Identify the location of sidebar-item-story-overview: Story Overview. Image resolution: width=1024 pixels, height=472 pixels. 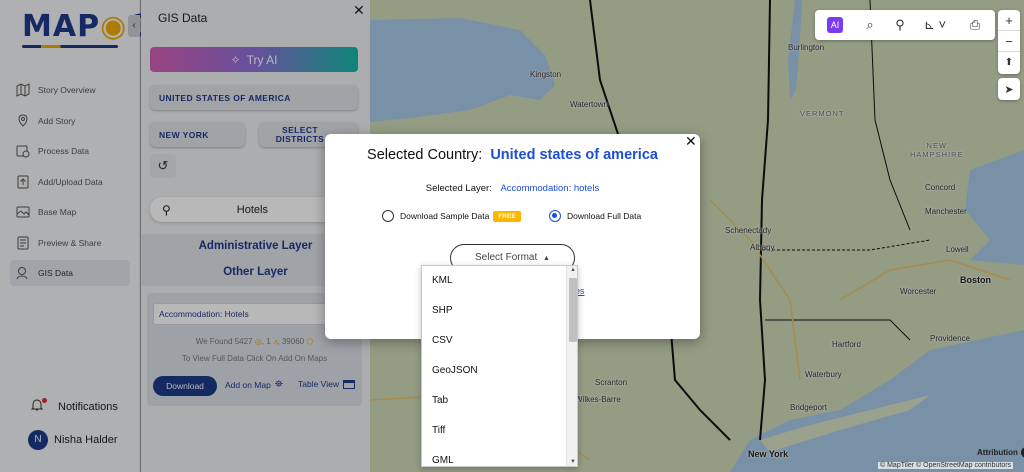
(70, 90).